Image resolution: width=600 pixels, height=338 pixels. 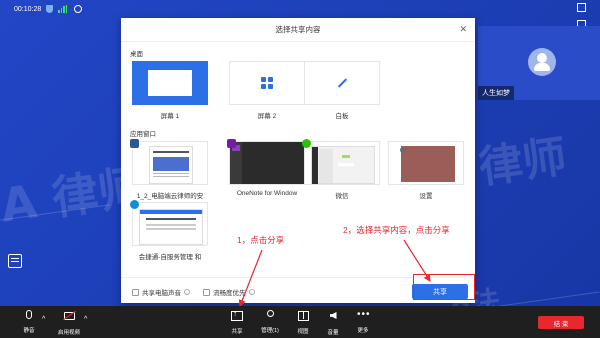 What do you see at coordinates (267, 116) in the screenshot?
I see `desktop-item-label: 屏幕 2` at bounding box center [267, 116].